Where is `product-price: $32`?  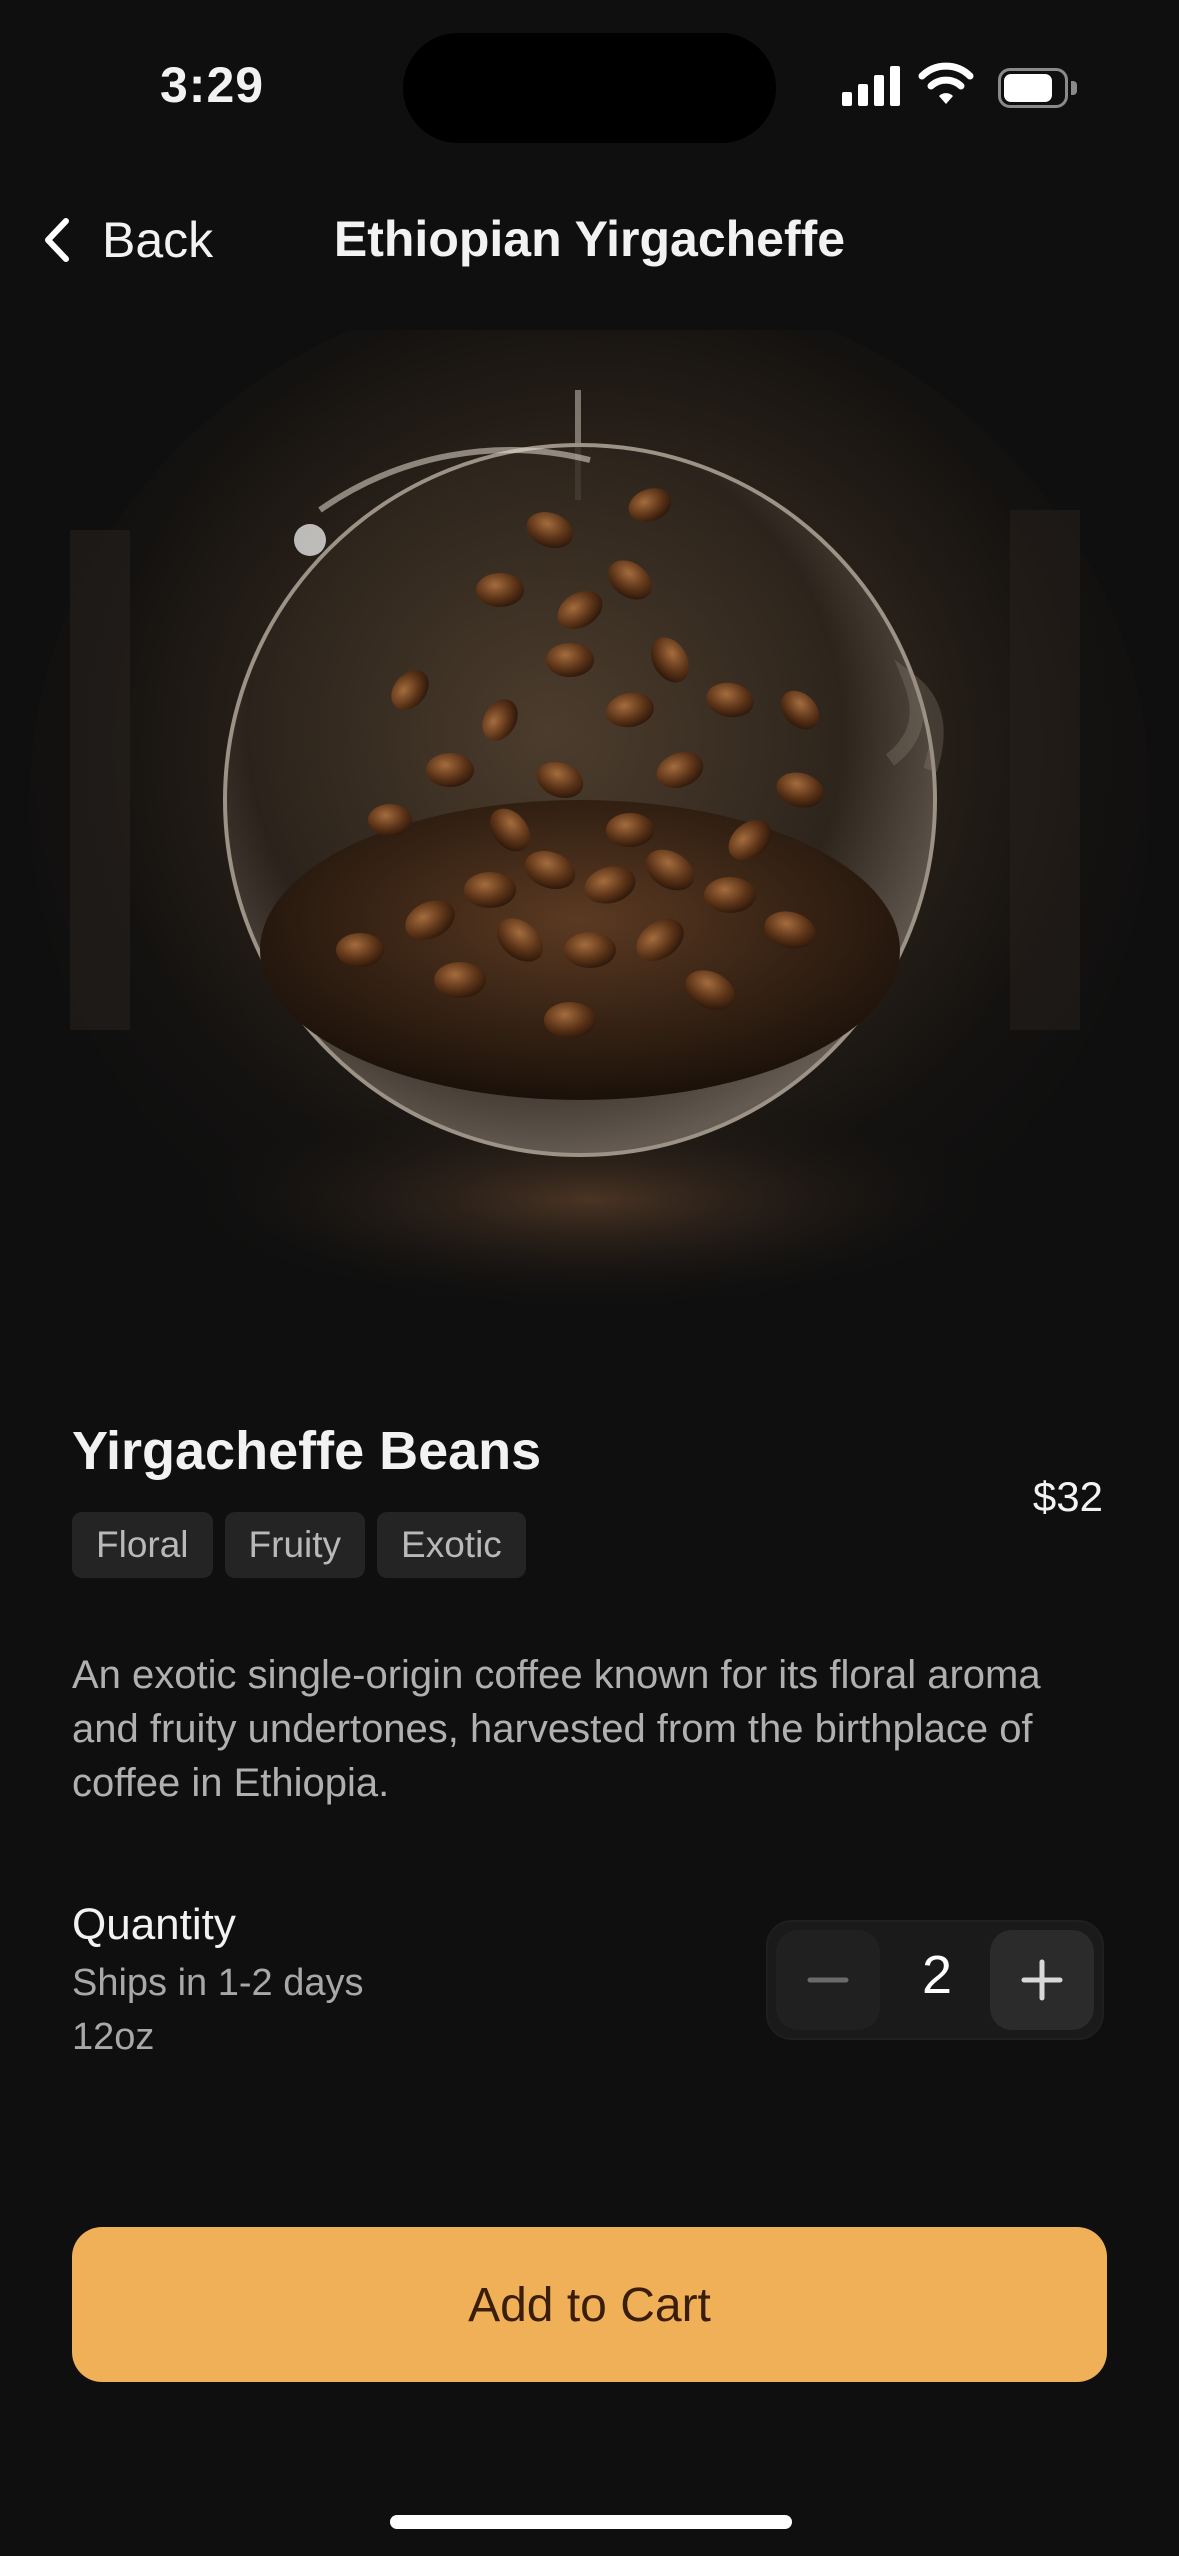
product-price: $32 is located at coordinates (1067, 1496).